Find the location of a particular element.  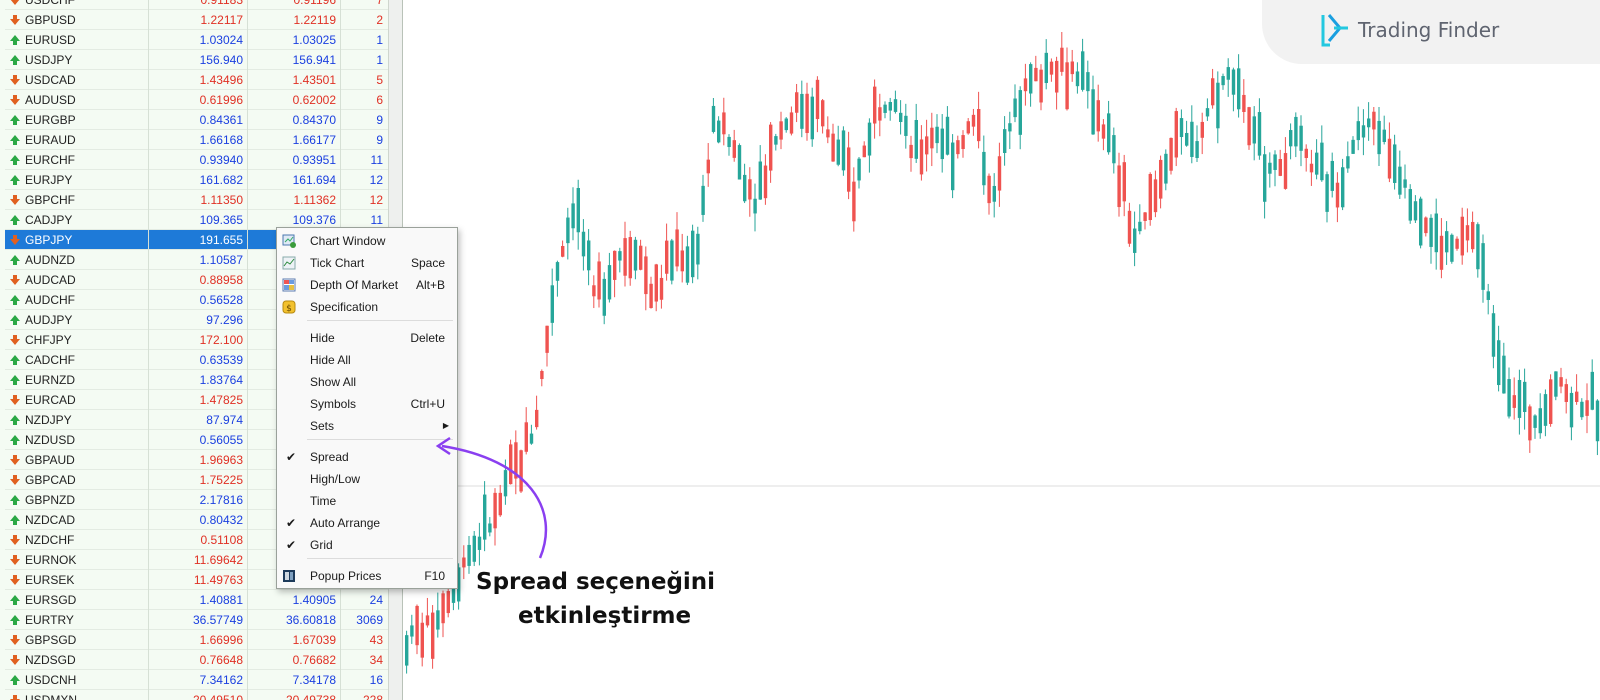

market-watch-row: EURUSD 1.03024 1.03025 1 is located at coordinates (196, 40).